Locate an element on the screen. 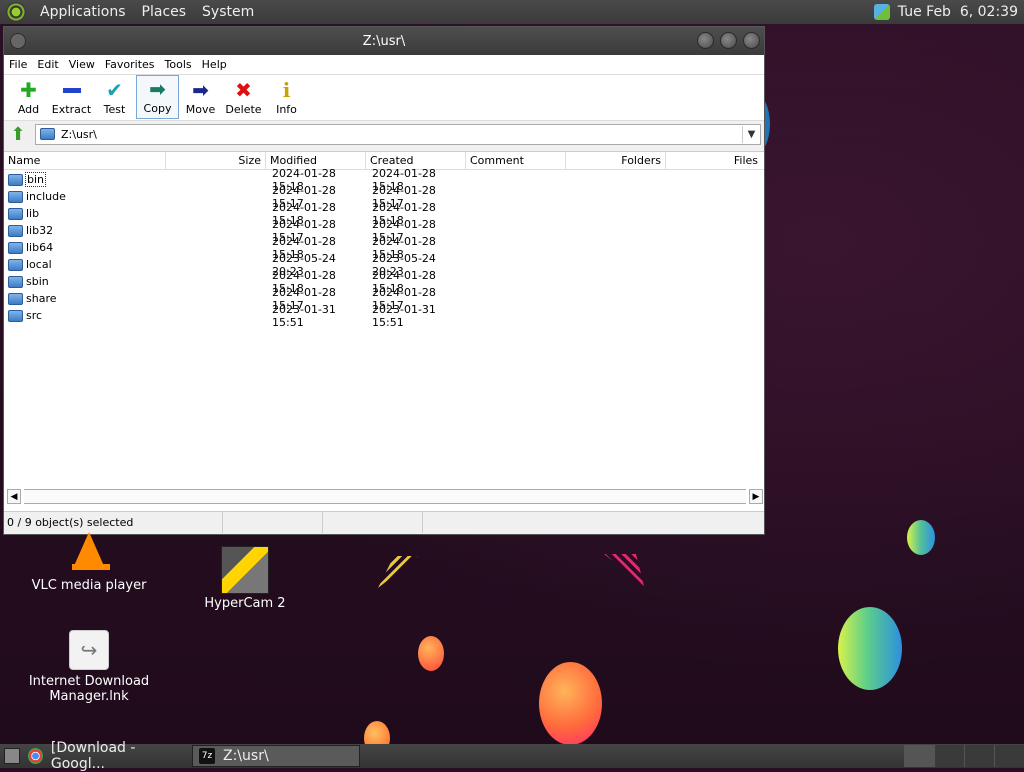 This screenshot has height=772, width=1024. check-icon: ✔ is located at coordinates (114, 90).